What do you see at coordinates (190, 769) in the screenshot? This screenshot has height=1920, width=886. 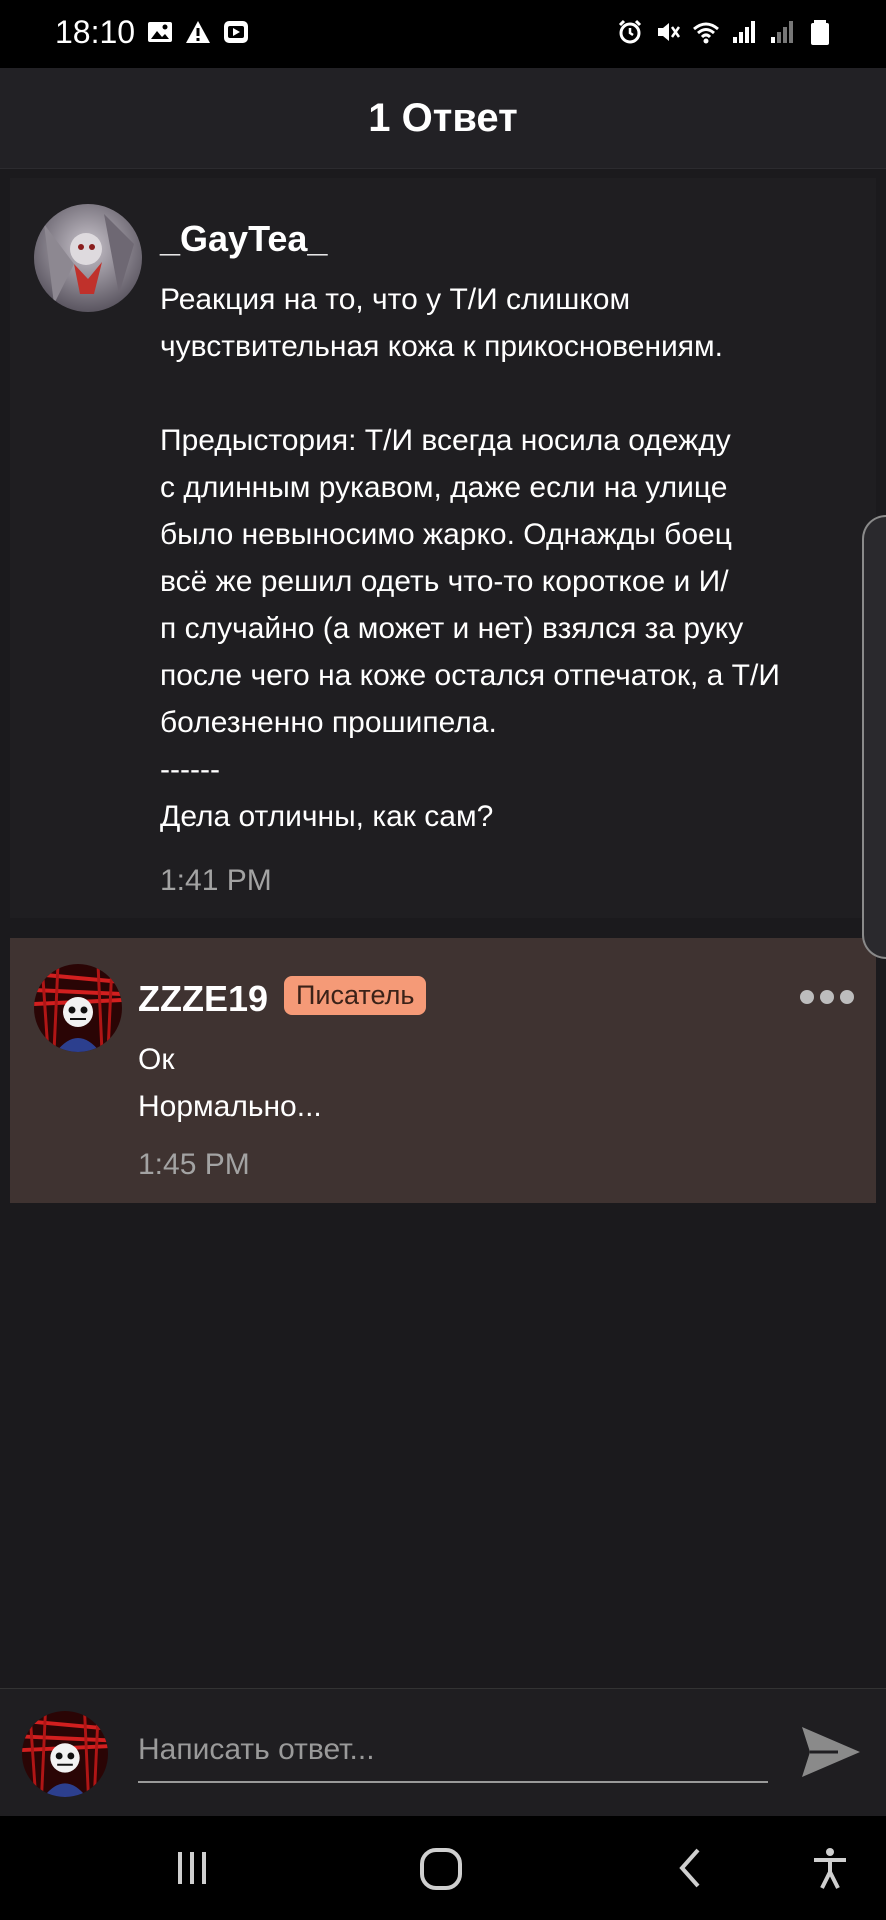 I see `comment-line: ------` at bounding box center [190, 769].